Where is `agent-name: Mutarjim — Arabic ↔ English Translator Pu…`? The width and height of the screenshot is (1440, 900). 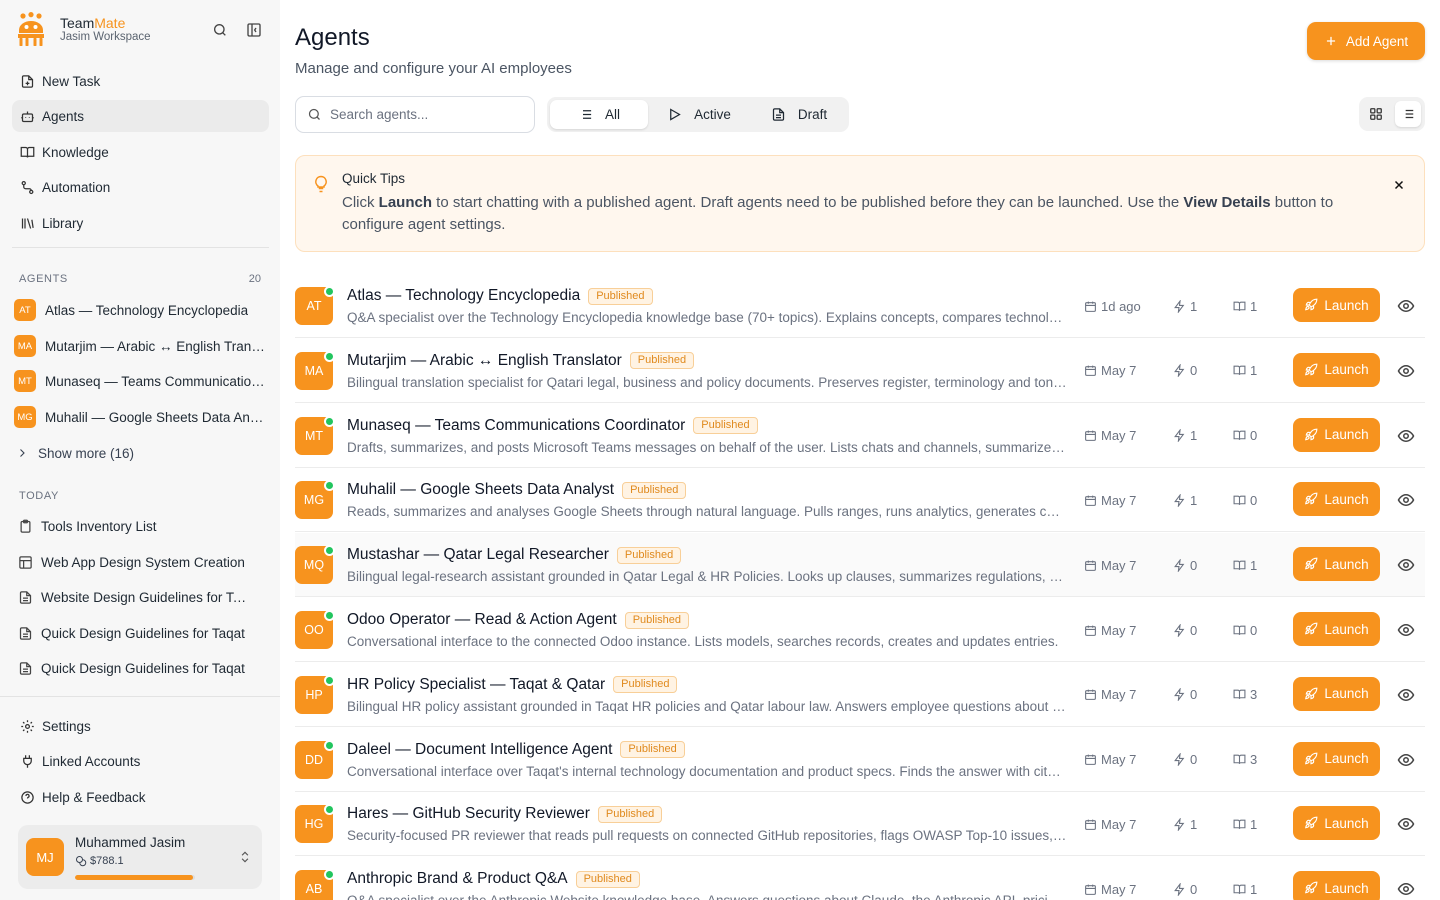
agent-name: Mutarjim — Arabic ↔ English Translator Pu… is located at coordinates (521, 360).